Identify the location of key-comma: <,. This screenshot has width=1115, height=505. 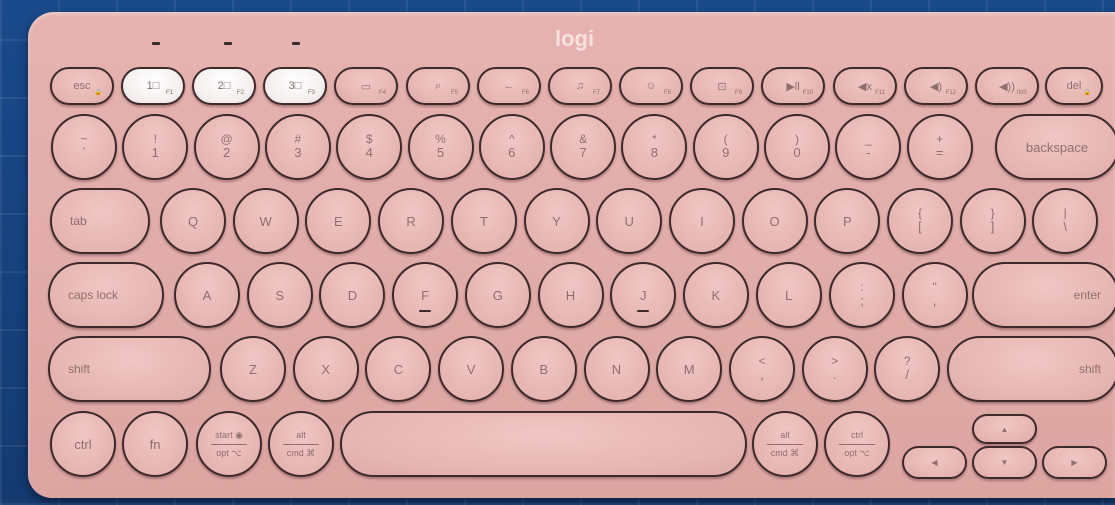
(762, 369).